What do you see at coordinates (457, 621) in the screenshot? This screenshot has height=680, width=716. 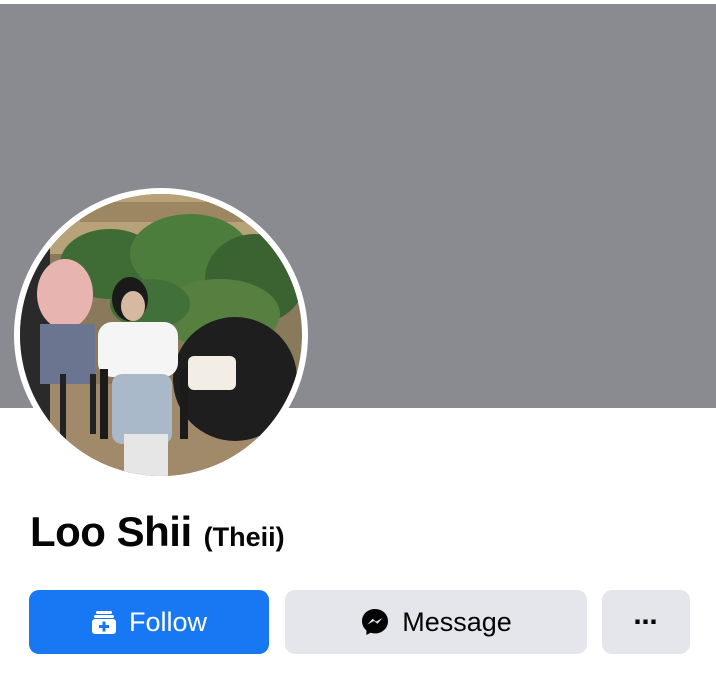 I see `message-button-label: Message` at bounding box center [457, 621].